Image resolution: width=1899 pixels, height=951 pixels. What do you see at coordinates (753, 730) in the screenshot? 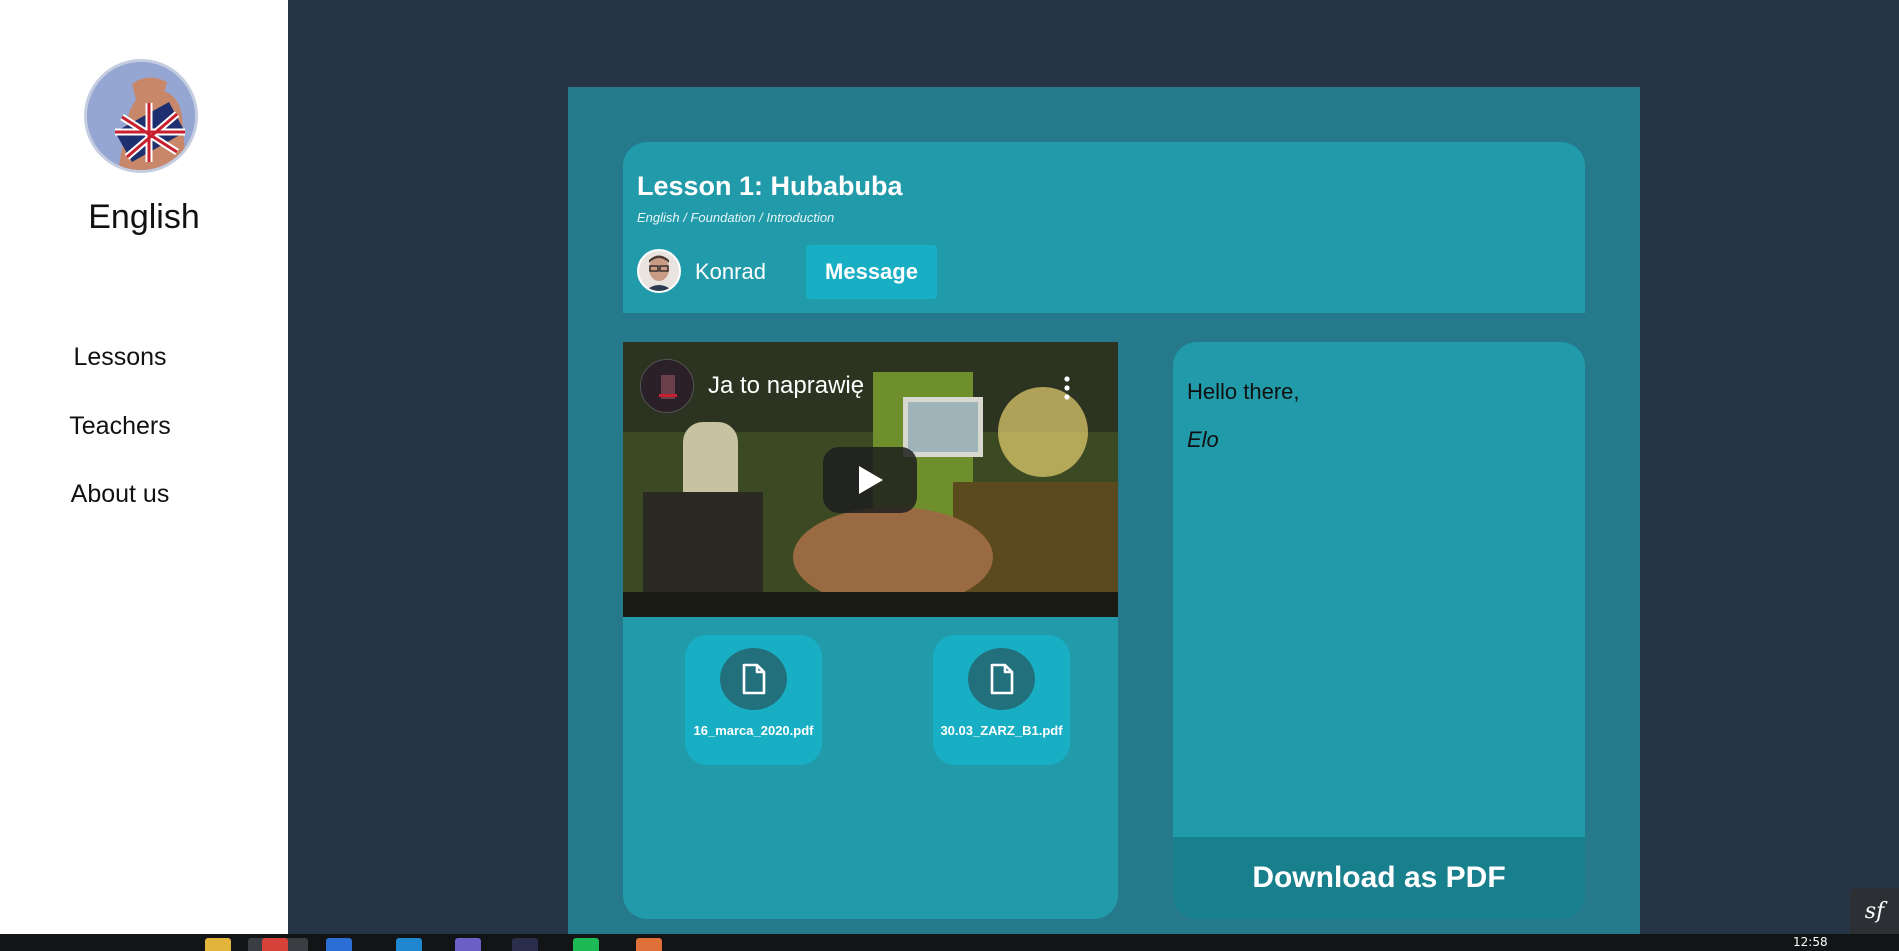
I see `file-name: 16_marca_2020.pdf` at bounding box center [753, 730].